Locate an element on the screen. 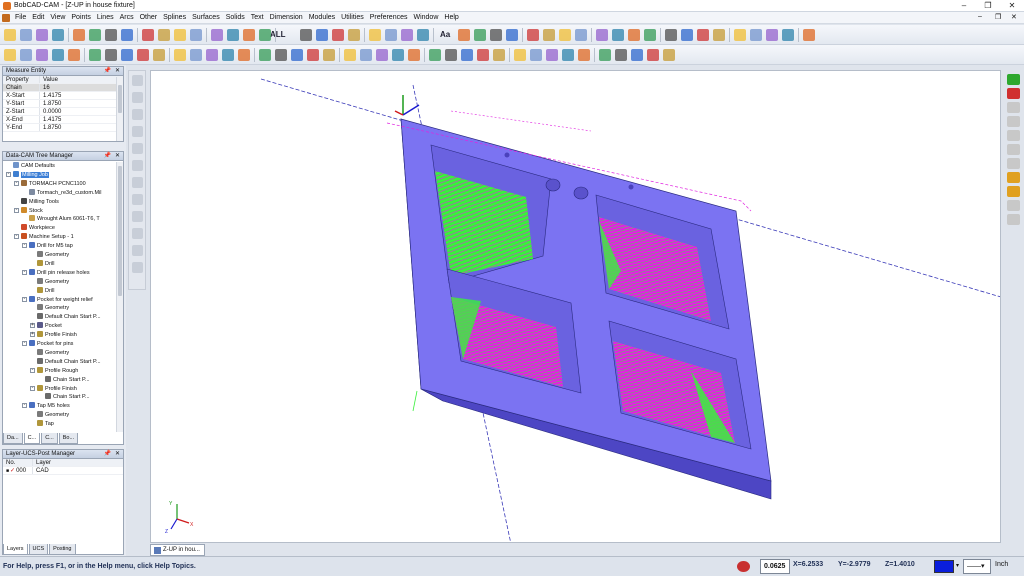 This screenshot has height=576, width=1024. offset-icon is located at coordinates (621, 55).